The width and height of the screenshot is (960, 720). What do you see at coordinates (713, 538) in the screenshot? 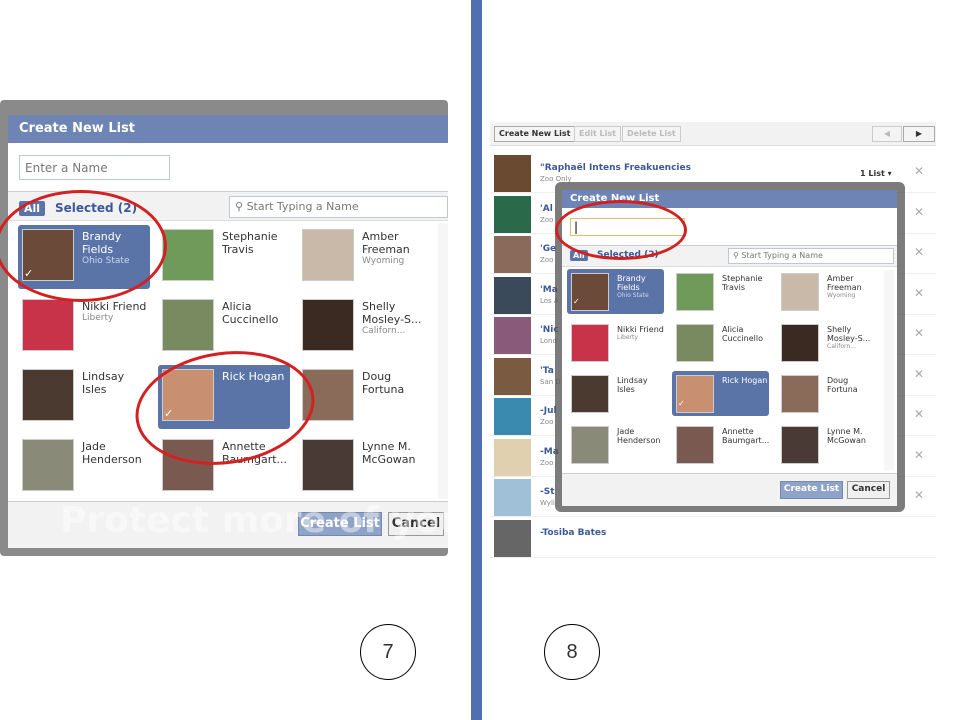
I see `friend-row: -Tosiba Bates` at bounding box center [713, 538].